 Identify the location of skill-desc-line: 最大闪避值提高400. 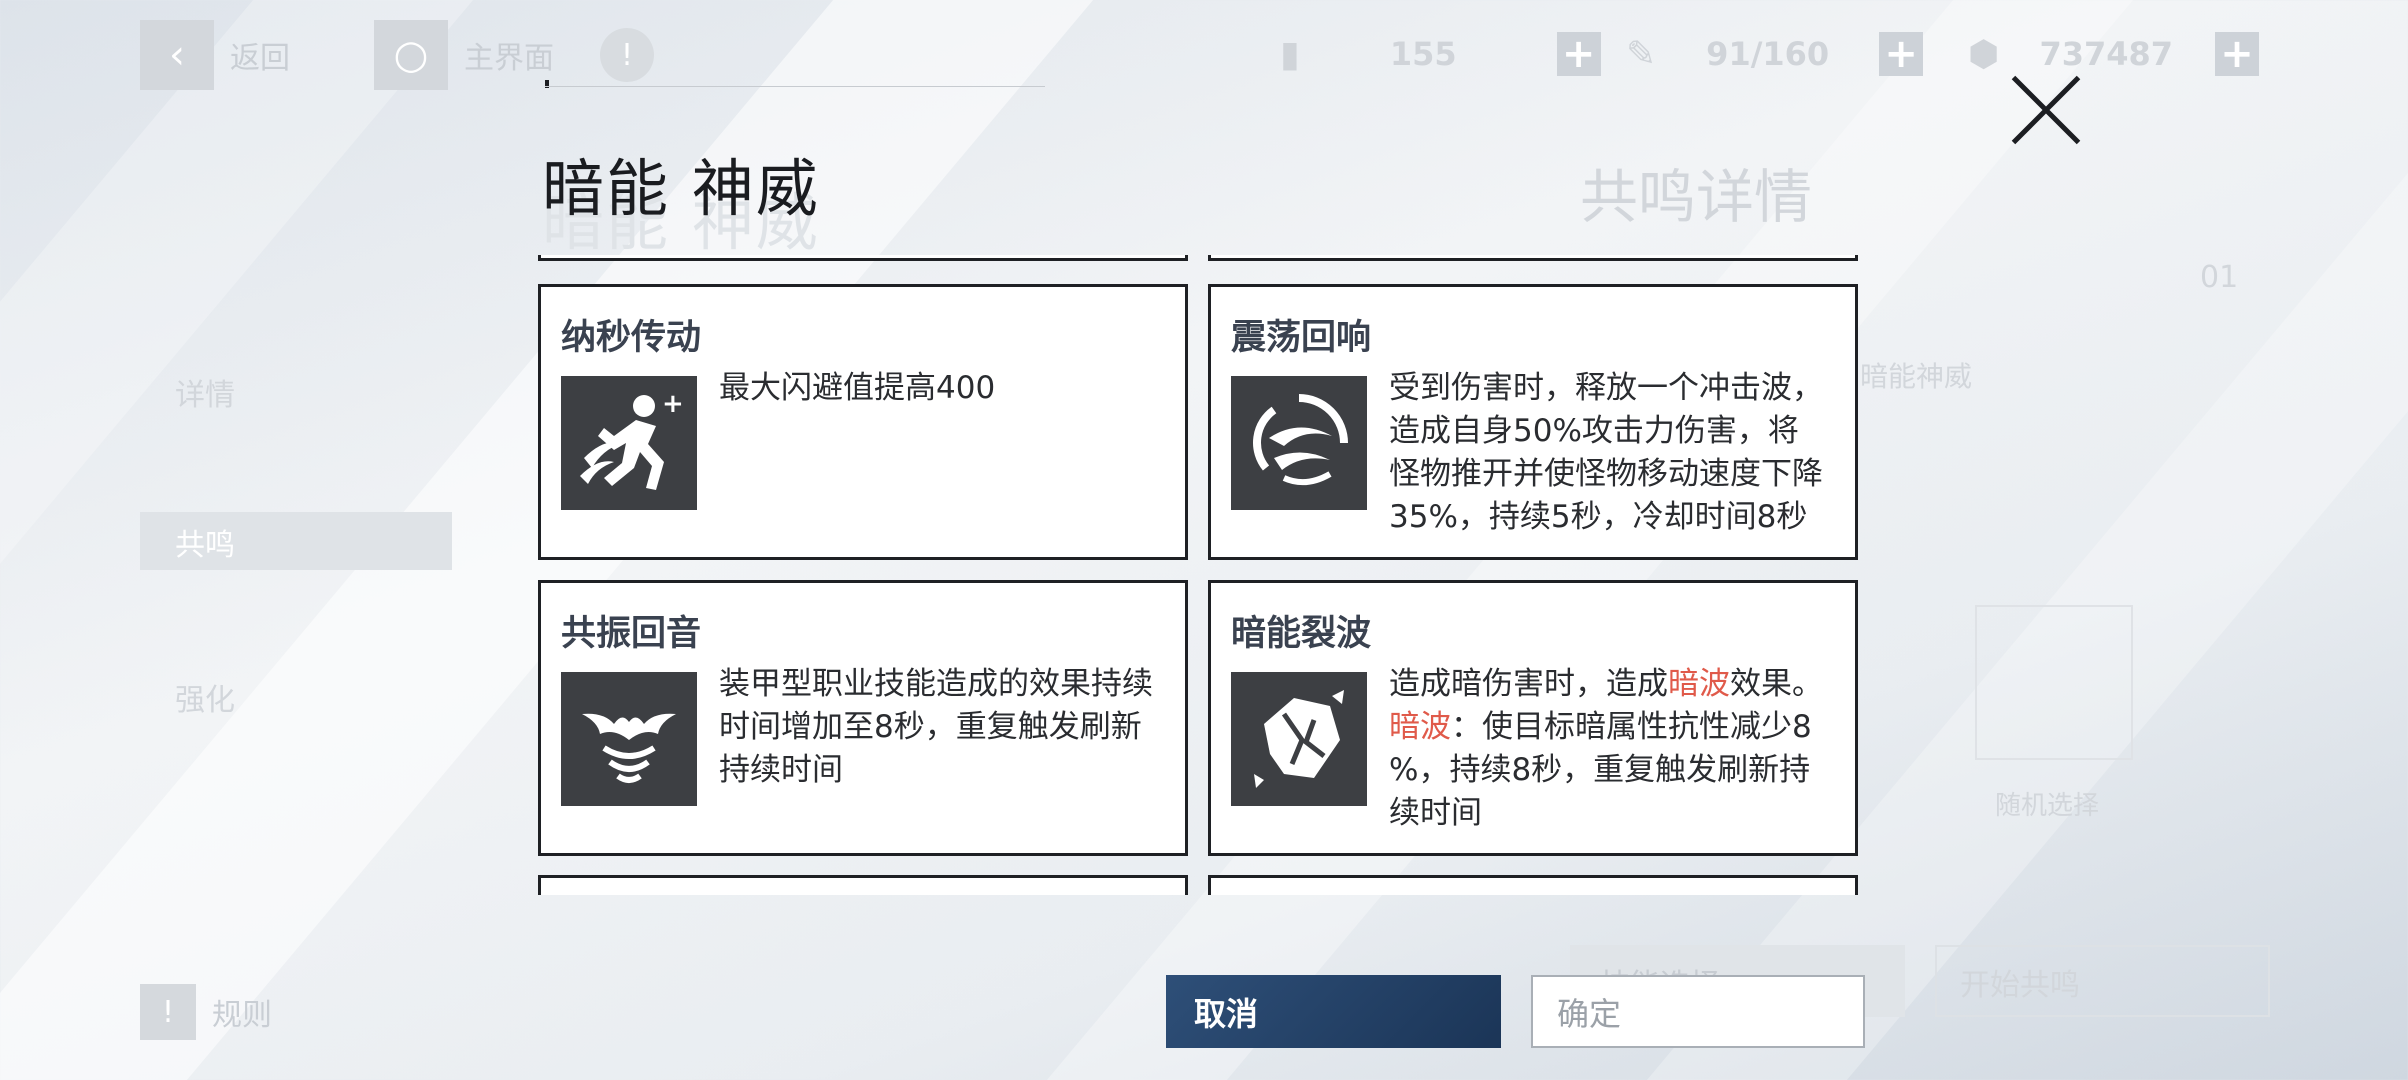
(857, 388).